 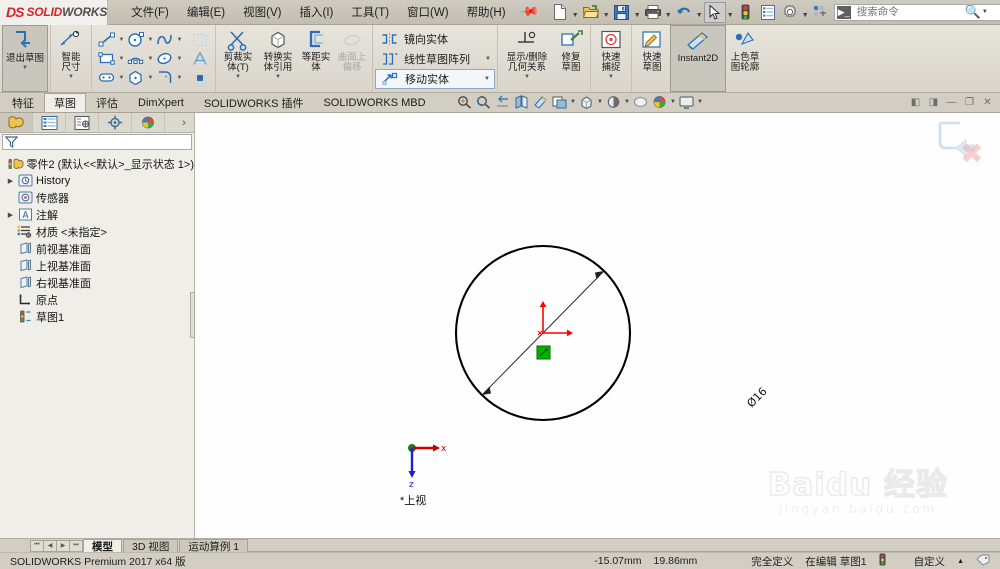 I want to click on repair-sketch-button: 修复草图, so click(x=571, y=58).